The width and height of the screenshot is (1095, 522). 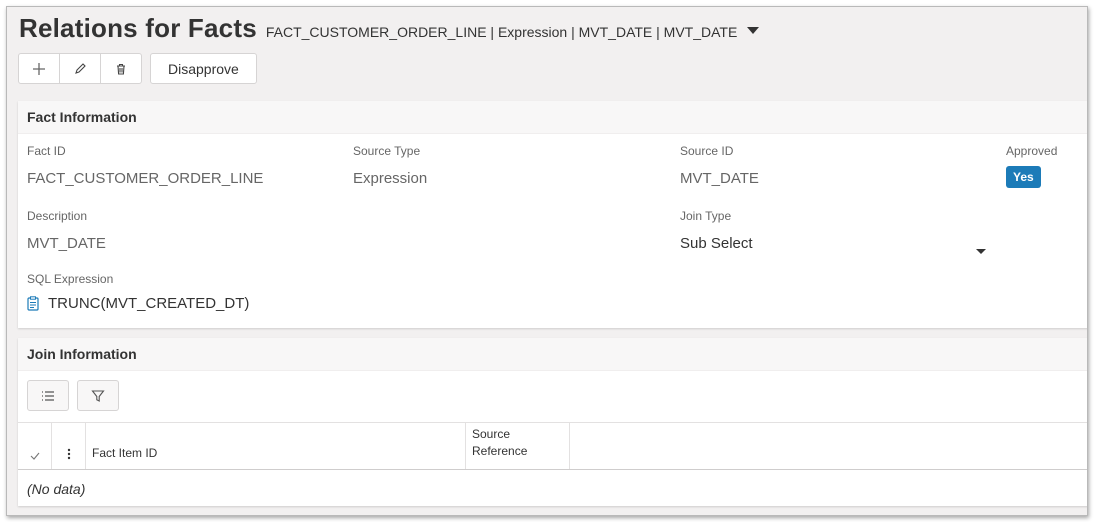 What do you see at coordinates (145, 165) in the screenshot?
I see `fact-id-field: Fact ID FACT_CUSTOMER_ORDER_LINE` at bounding box center [145, 165].